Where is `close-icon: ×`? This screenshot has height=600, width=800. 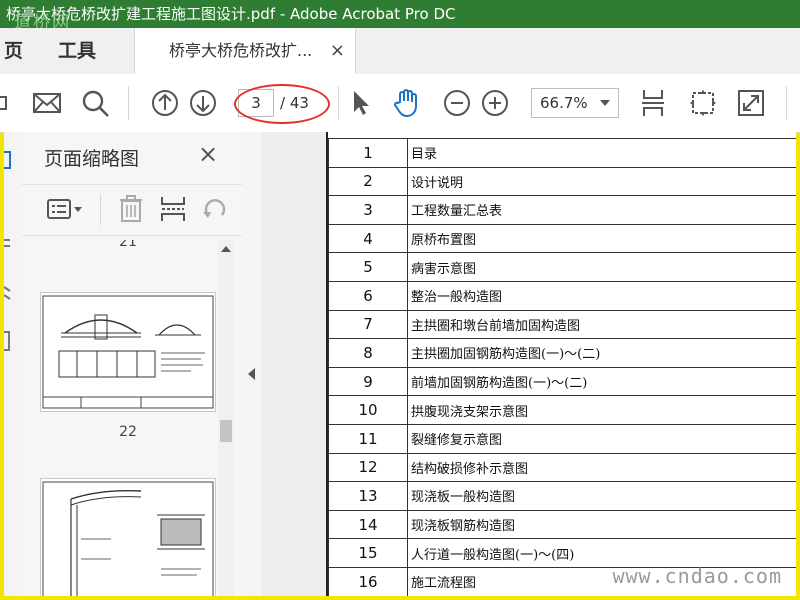 close-icon: × is located at coordinates (208, 154).